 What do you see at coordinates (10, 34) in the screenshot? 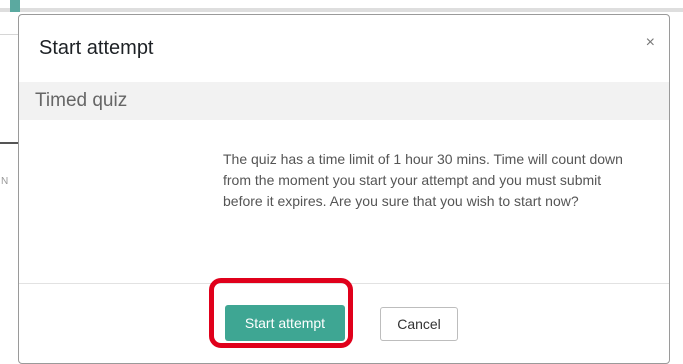
I see `background-divider` at bounding box center [10, 34].